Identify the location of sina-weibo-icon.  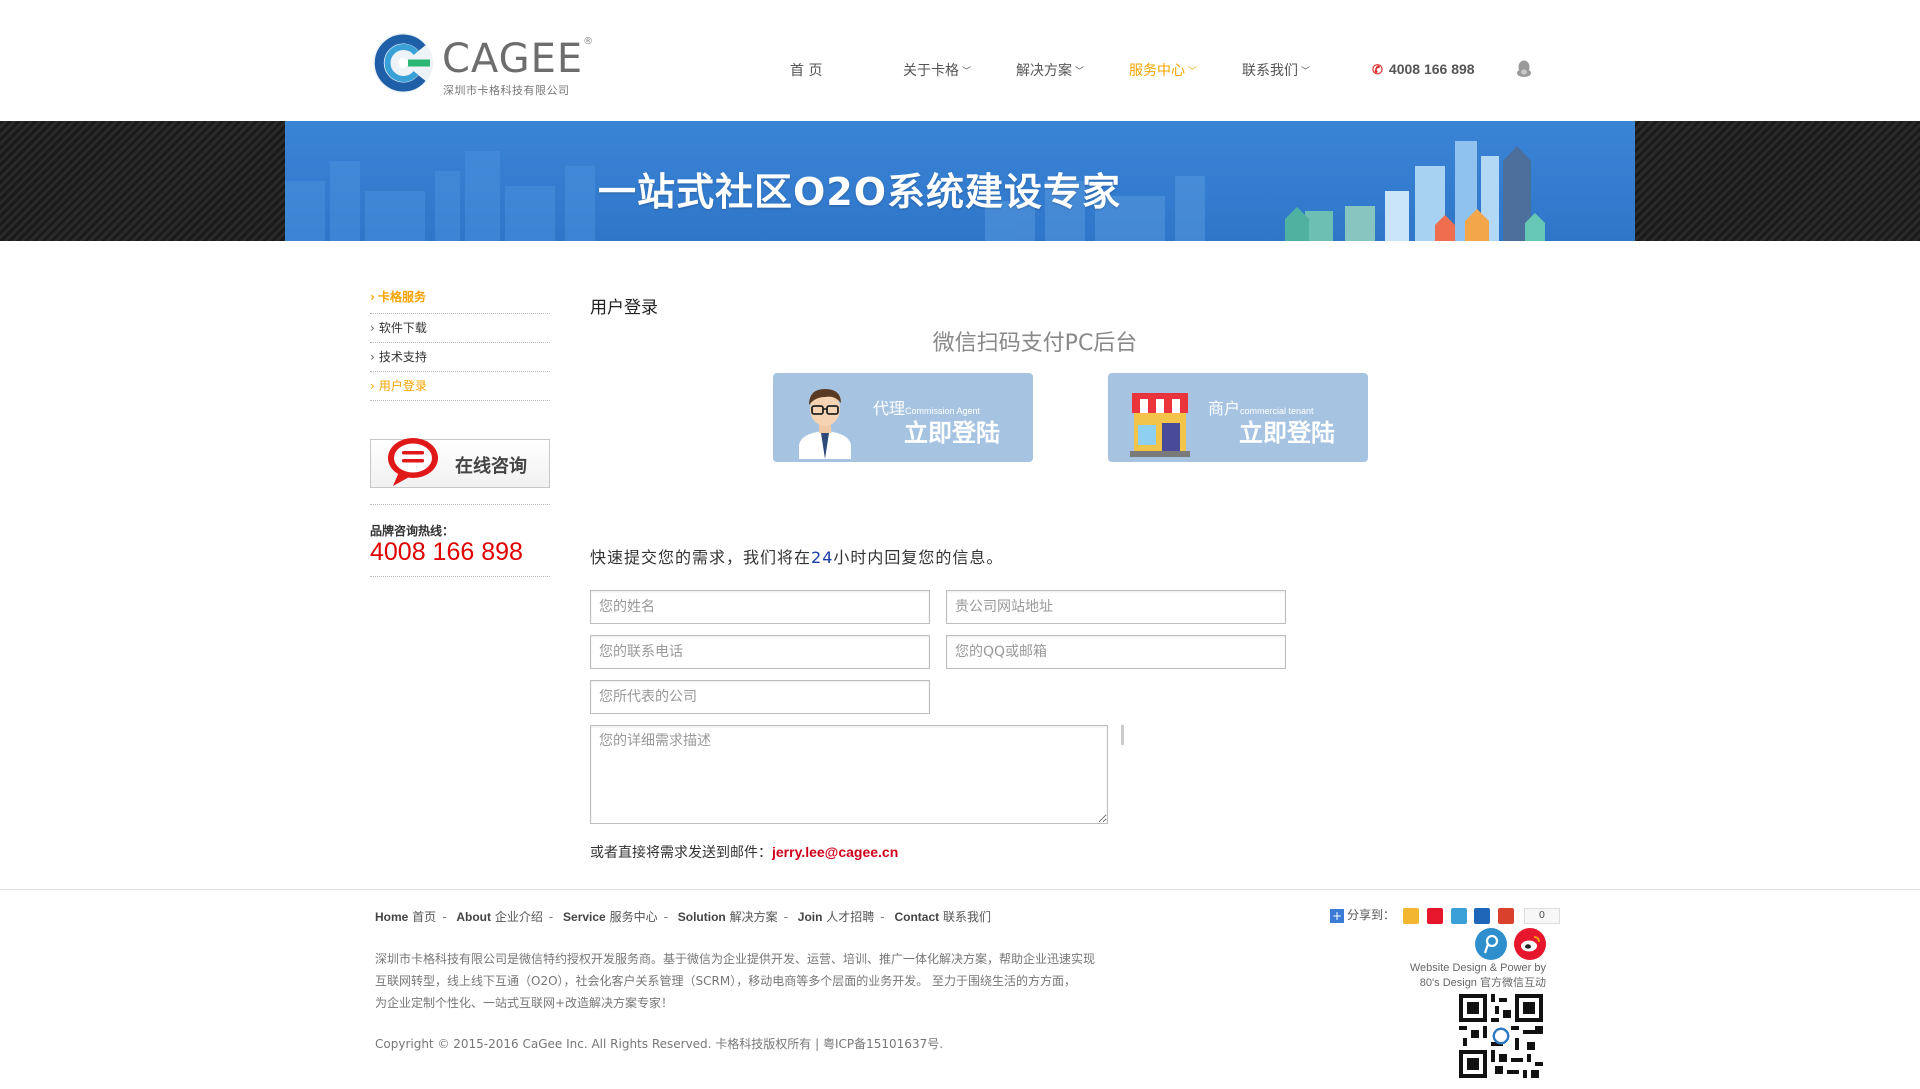
(1434, 915).